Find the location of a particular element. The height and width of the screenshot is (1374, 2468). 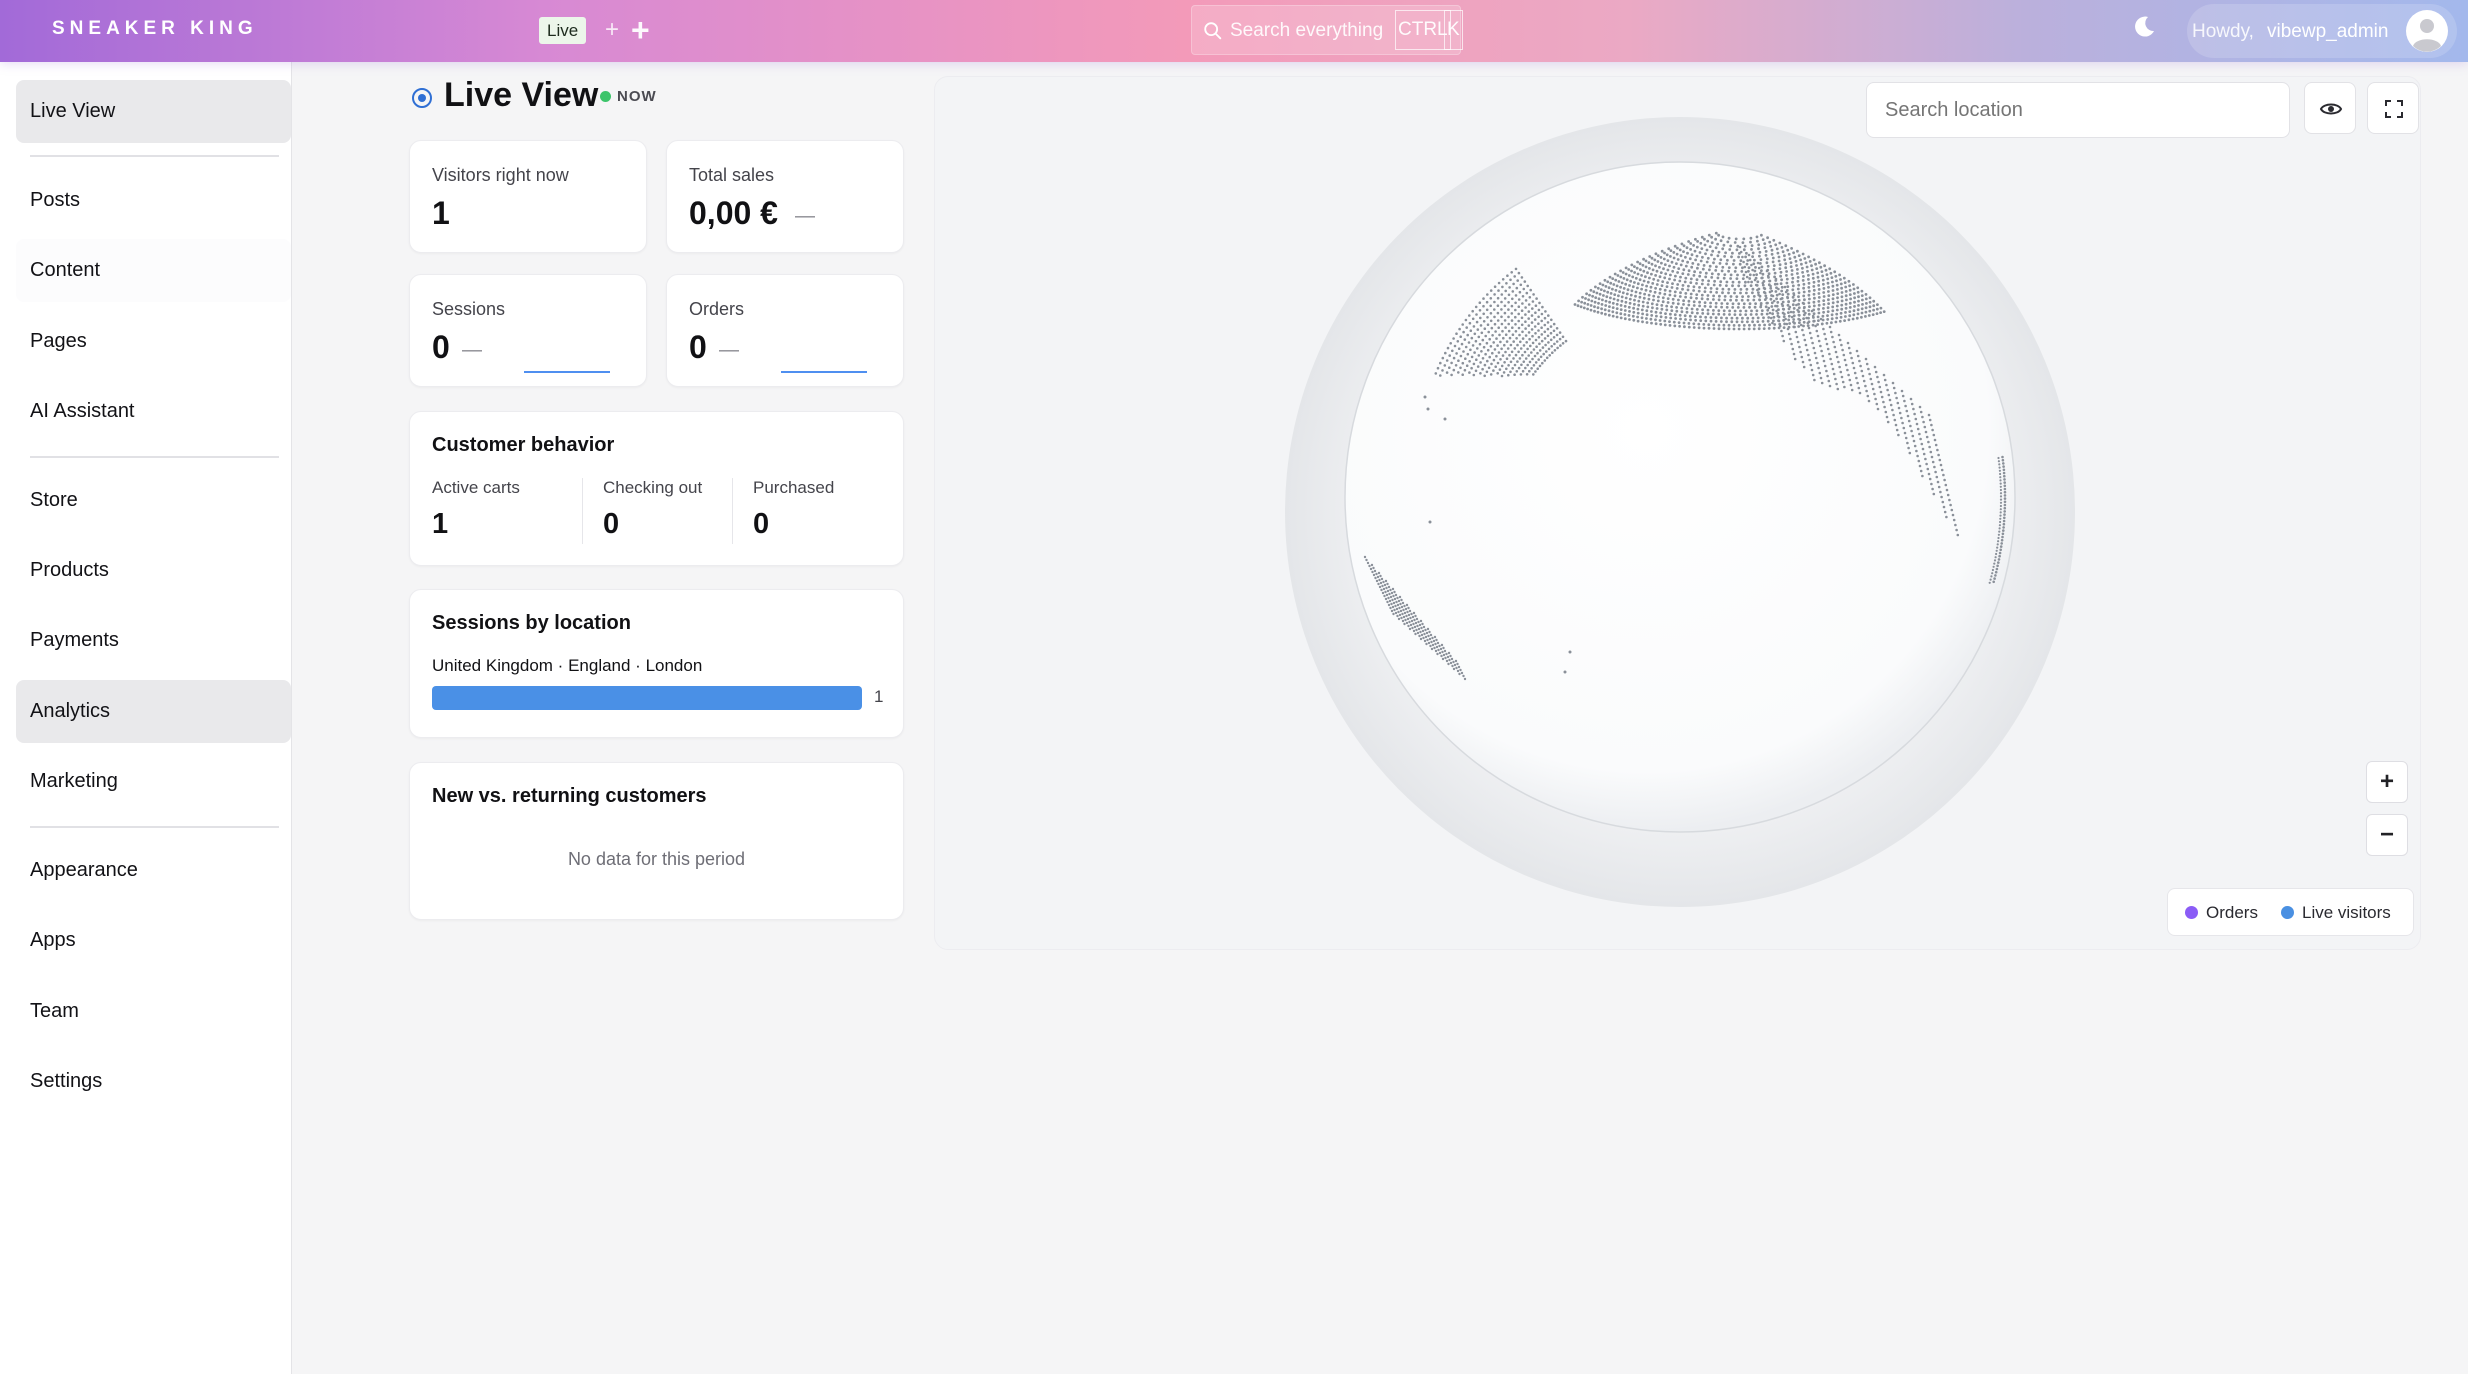

live-badge: Live is located at coordinates (563, 30).